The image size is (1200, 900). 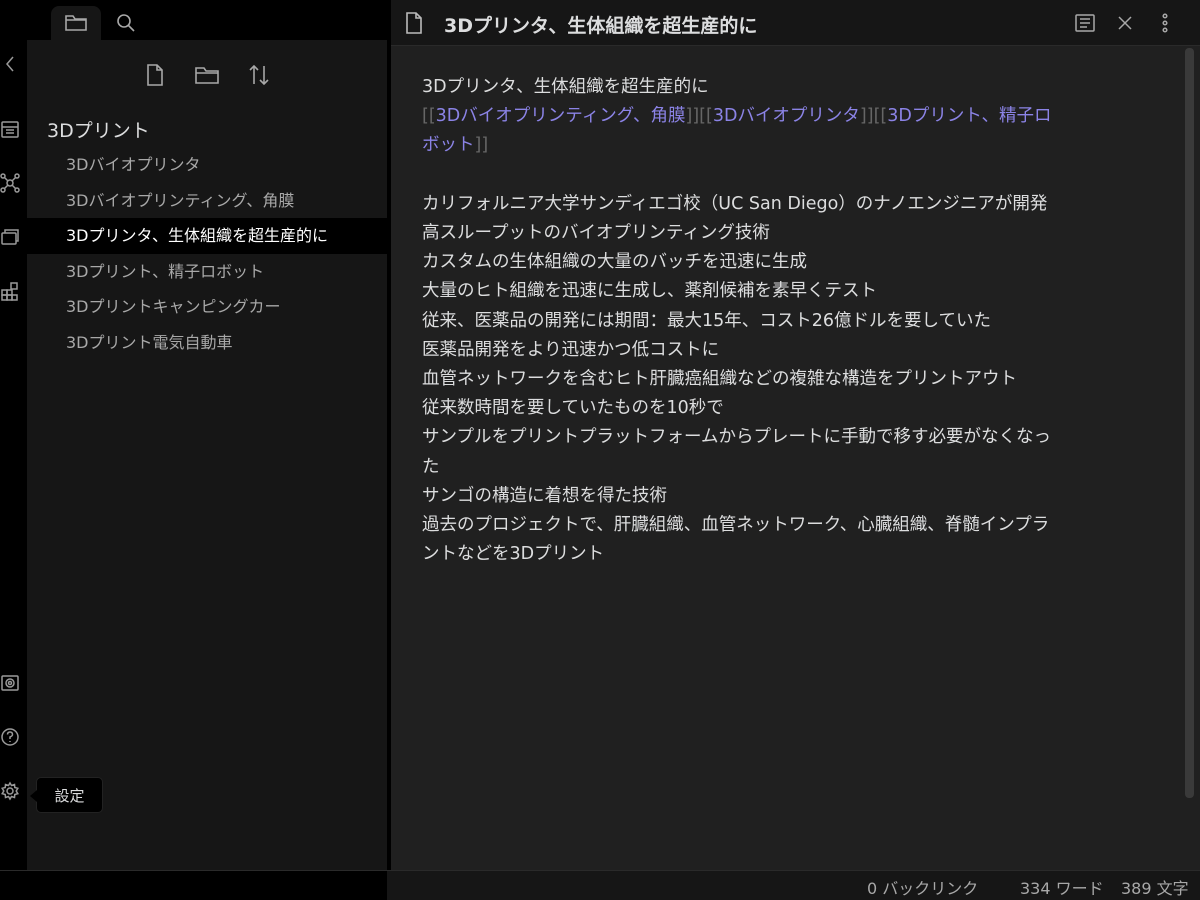 I want to click on sidebar-actions, so click(x=207, y=75).